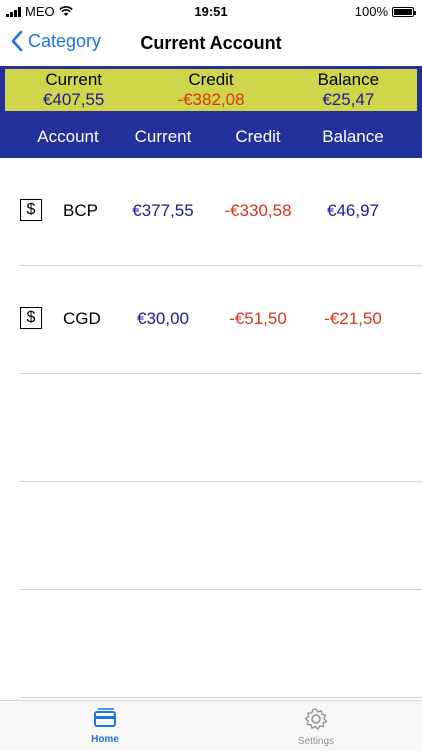  I want to click on card-icon, so click(105, 717).